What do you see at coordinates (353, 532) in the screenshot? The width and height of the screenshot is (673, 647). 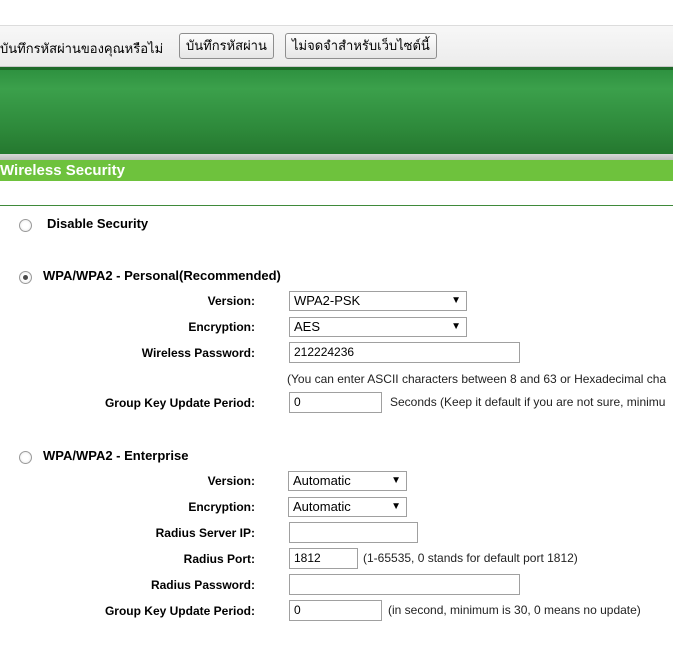 I see `radius-server-ip-input` at bounding box center [353, 532].